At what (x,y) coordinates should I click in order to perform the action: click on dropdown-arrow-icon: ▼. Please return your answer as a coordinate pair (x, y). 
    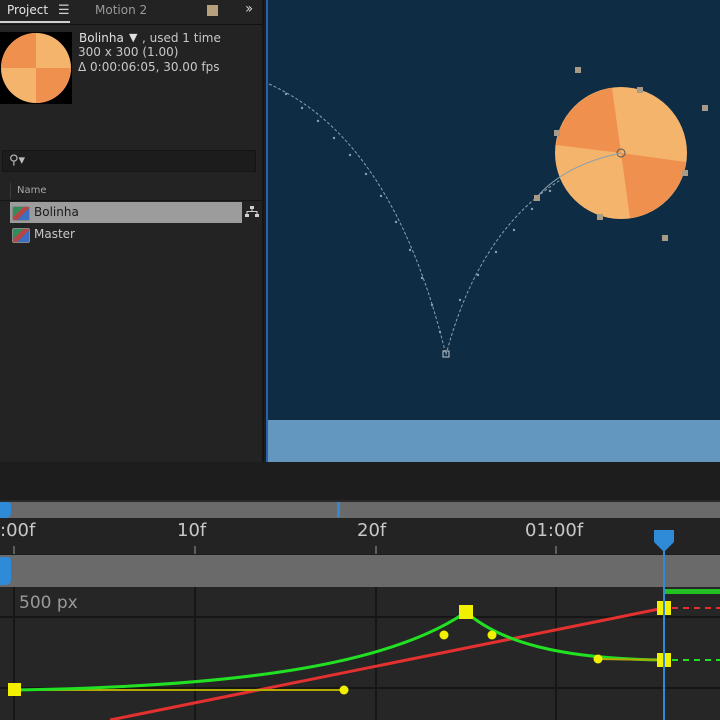
    Looking at the image, I should click on (133, 37).